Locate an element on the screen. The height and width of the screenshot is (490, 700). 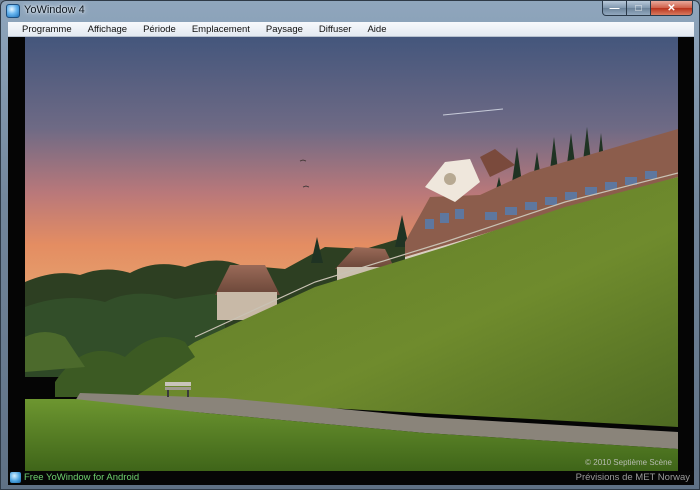
close-icon: ✕ is located at coordinates (671, 8).